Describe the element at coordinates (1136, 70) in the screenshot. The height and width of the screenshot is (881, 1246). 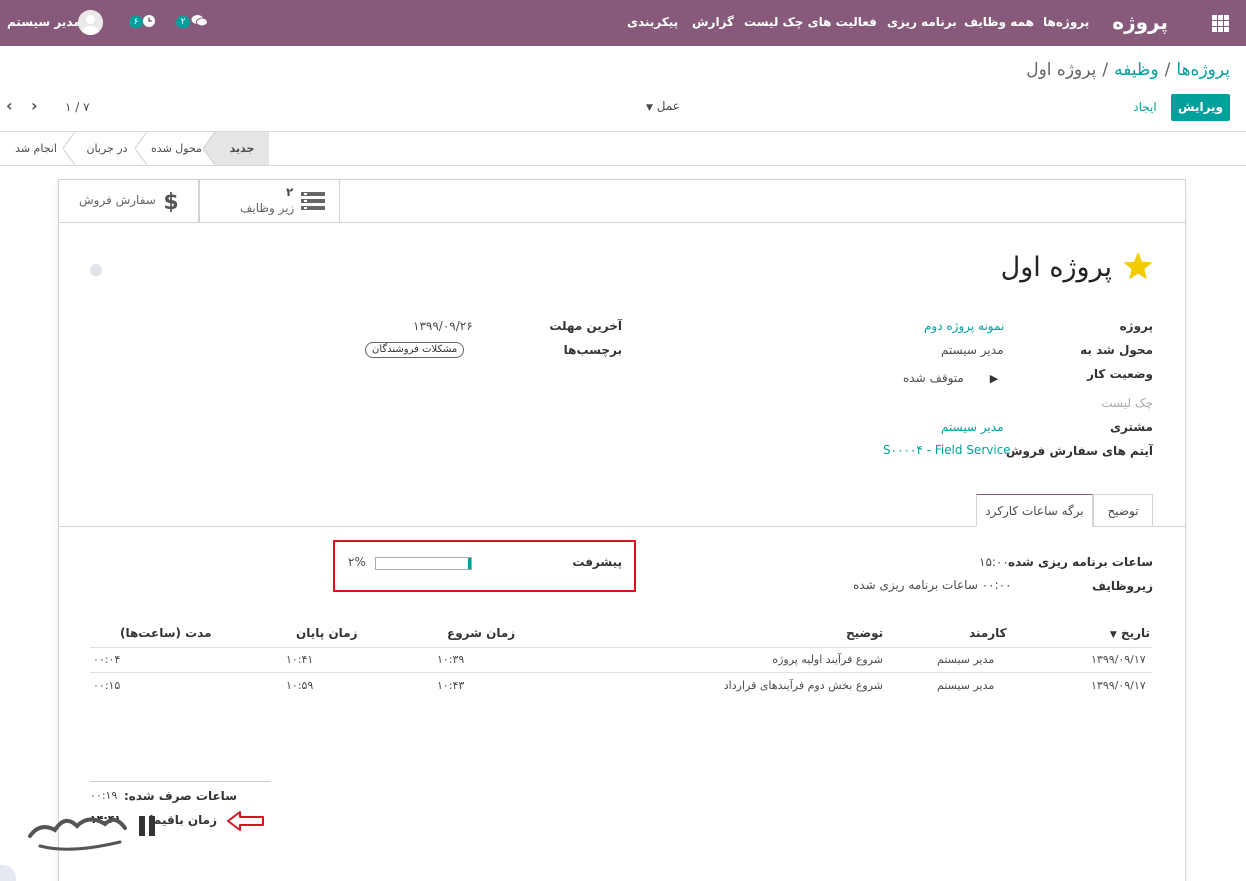
I see `breadcrumb-task: وظیفه` at that location.